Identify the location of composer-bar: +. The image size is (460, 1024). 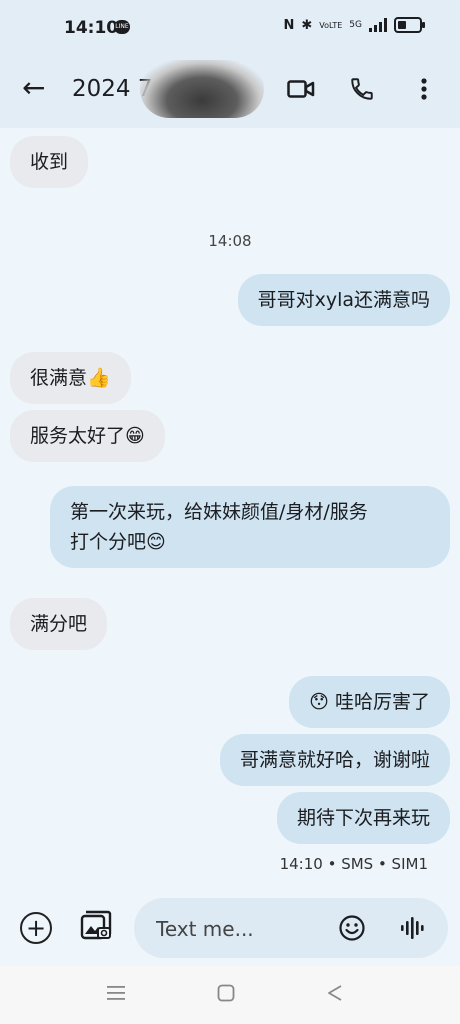
(230, 928).